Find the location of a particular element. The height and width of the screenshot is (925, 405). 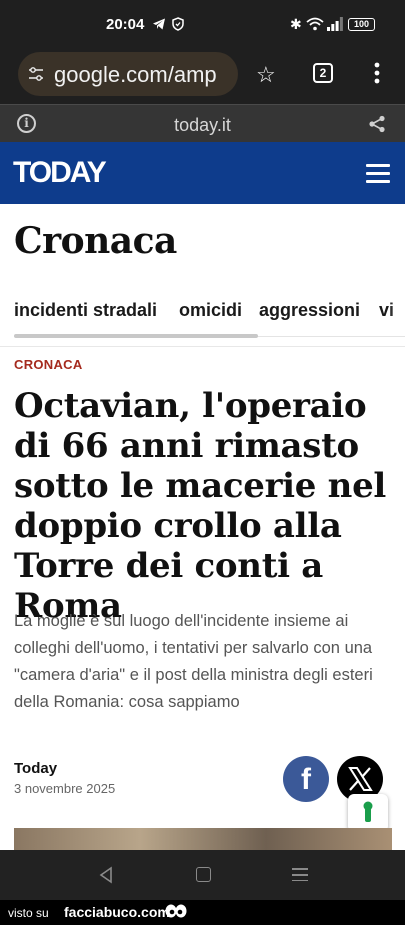

site-domain: today.it is located at coordinates (202, 125).